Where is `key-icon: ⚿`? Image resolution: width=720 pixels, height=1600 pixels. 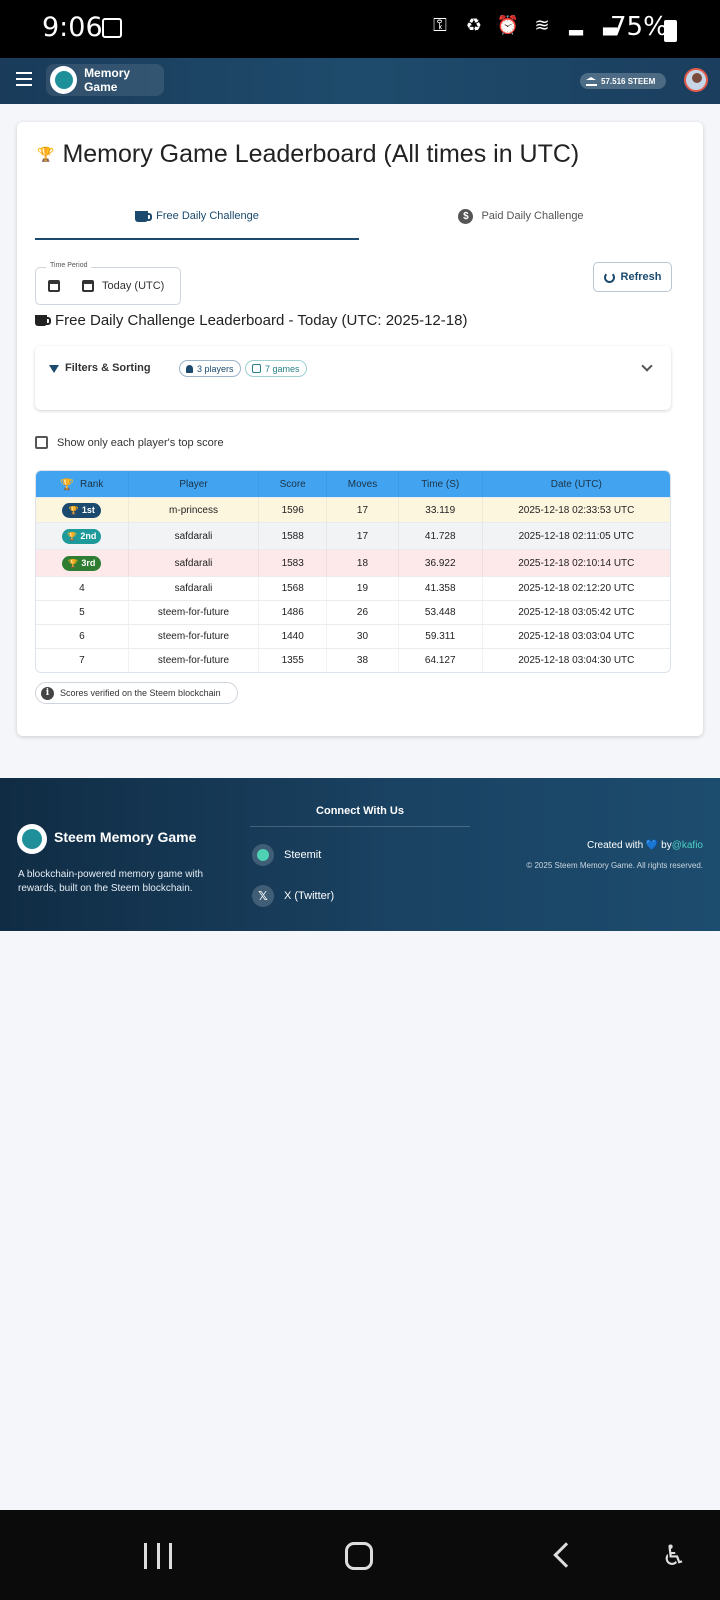 key-icon: ⚿ is located at coordinates (440, 25).